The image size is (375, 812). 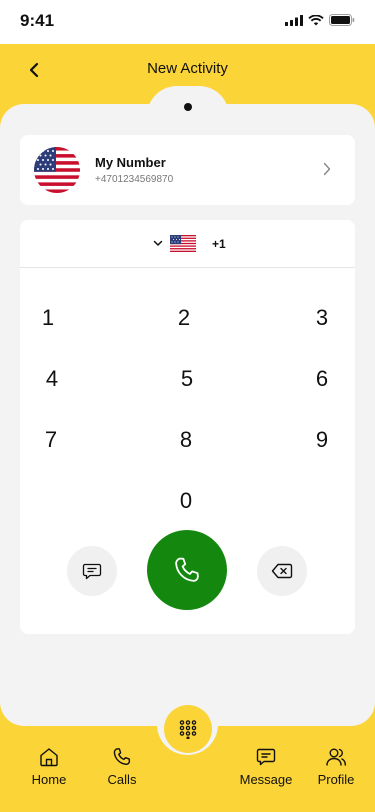 What do you see at coordinates (322, 318) in the screenshot?
I see `key-3: 3` at bounding box center [322, 318].